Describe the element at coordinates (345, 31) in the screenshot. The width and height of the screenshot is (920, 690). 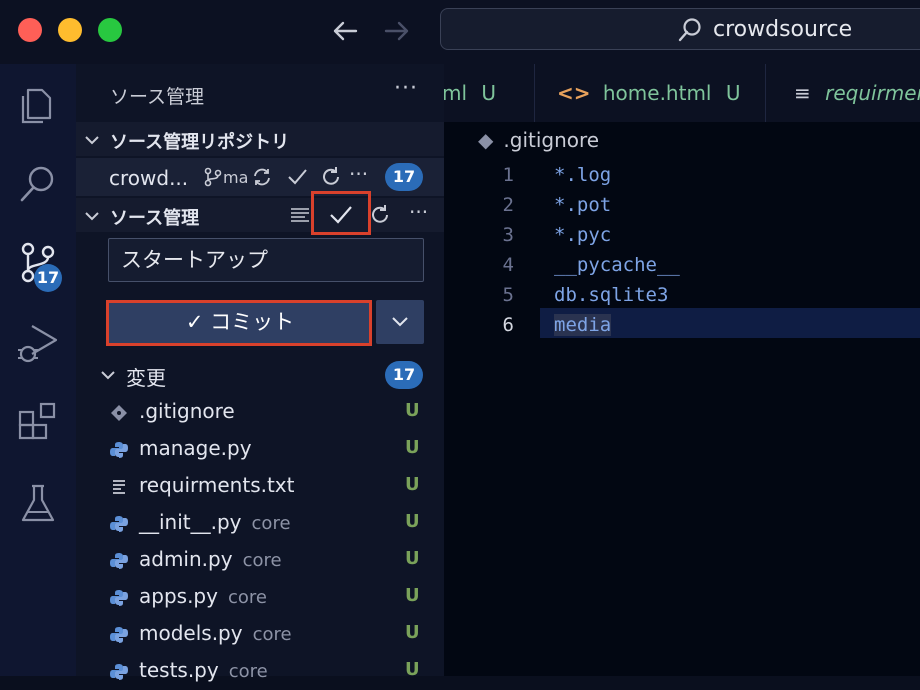
I see `arrow-left-icon` at that location.